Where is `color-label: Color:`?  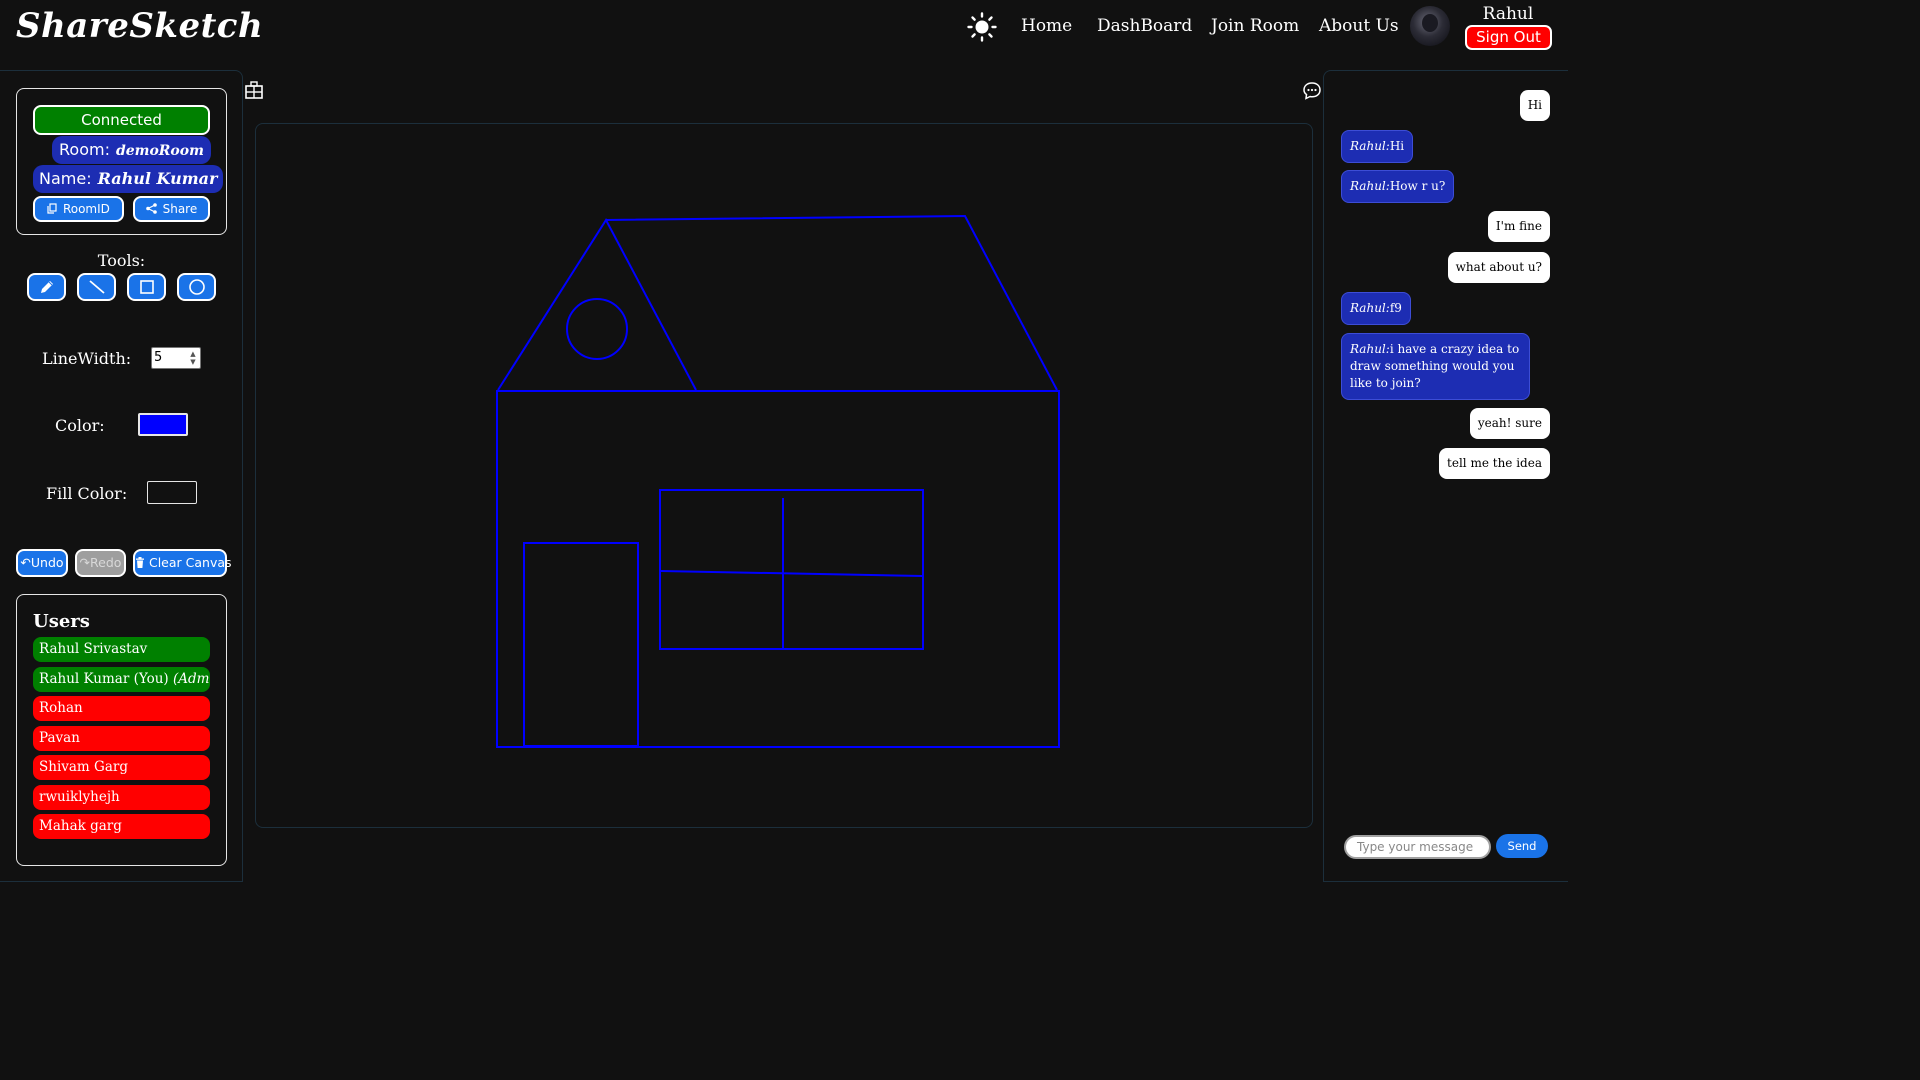 color-label: Color: is located at coordinates (80, 425).